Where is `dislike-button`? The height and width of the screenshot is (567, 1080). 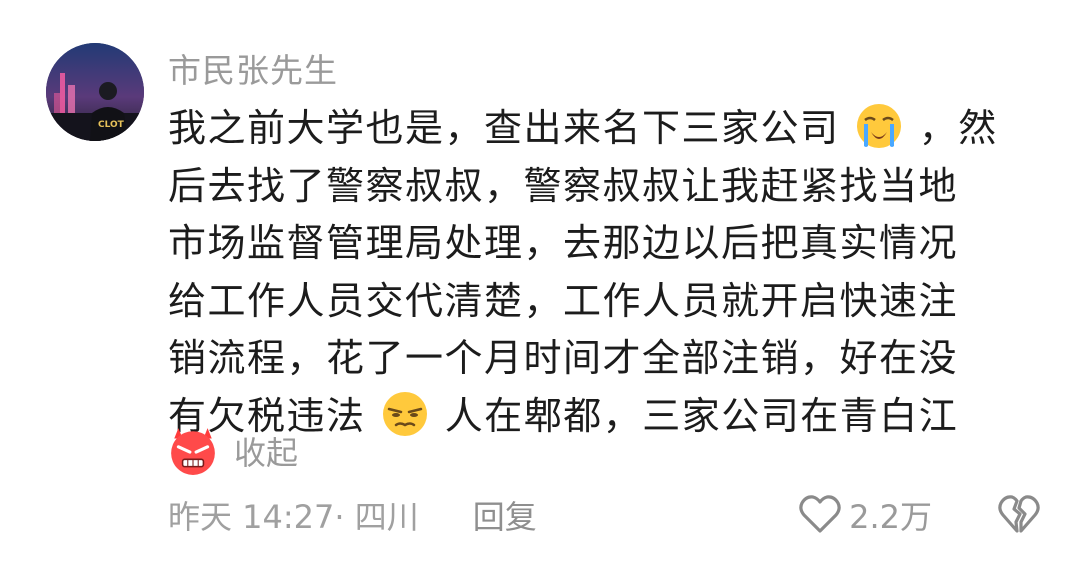
dislike-button is located at coordinates (1019, 515).